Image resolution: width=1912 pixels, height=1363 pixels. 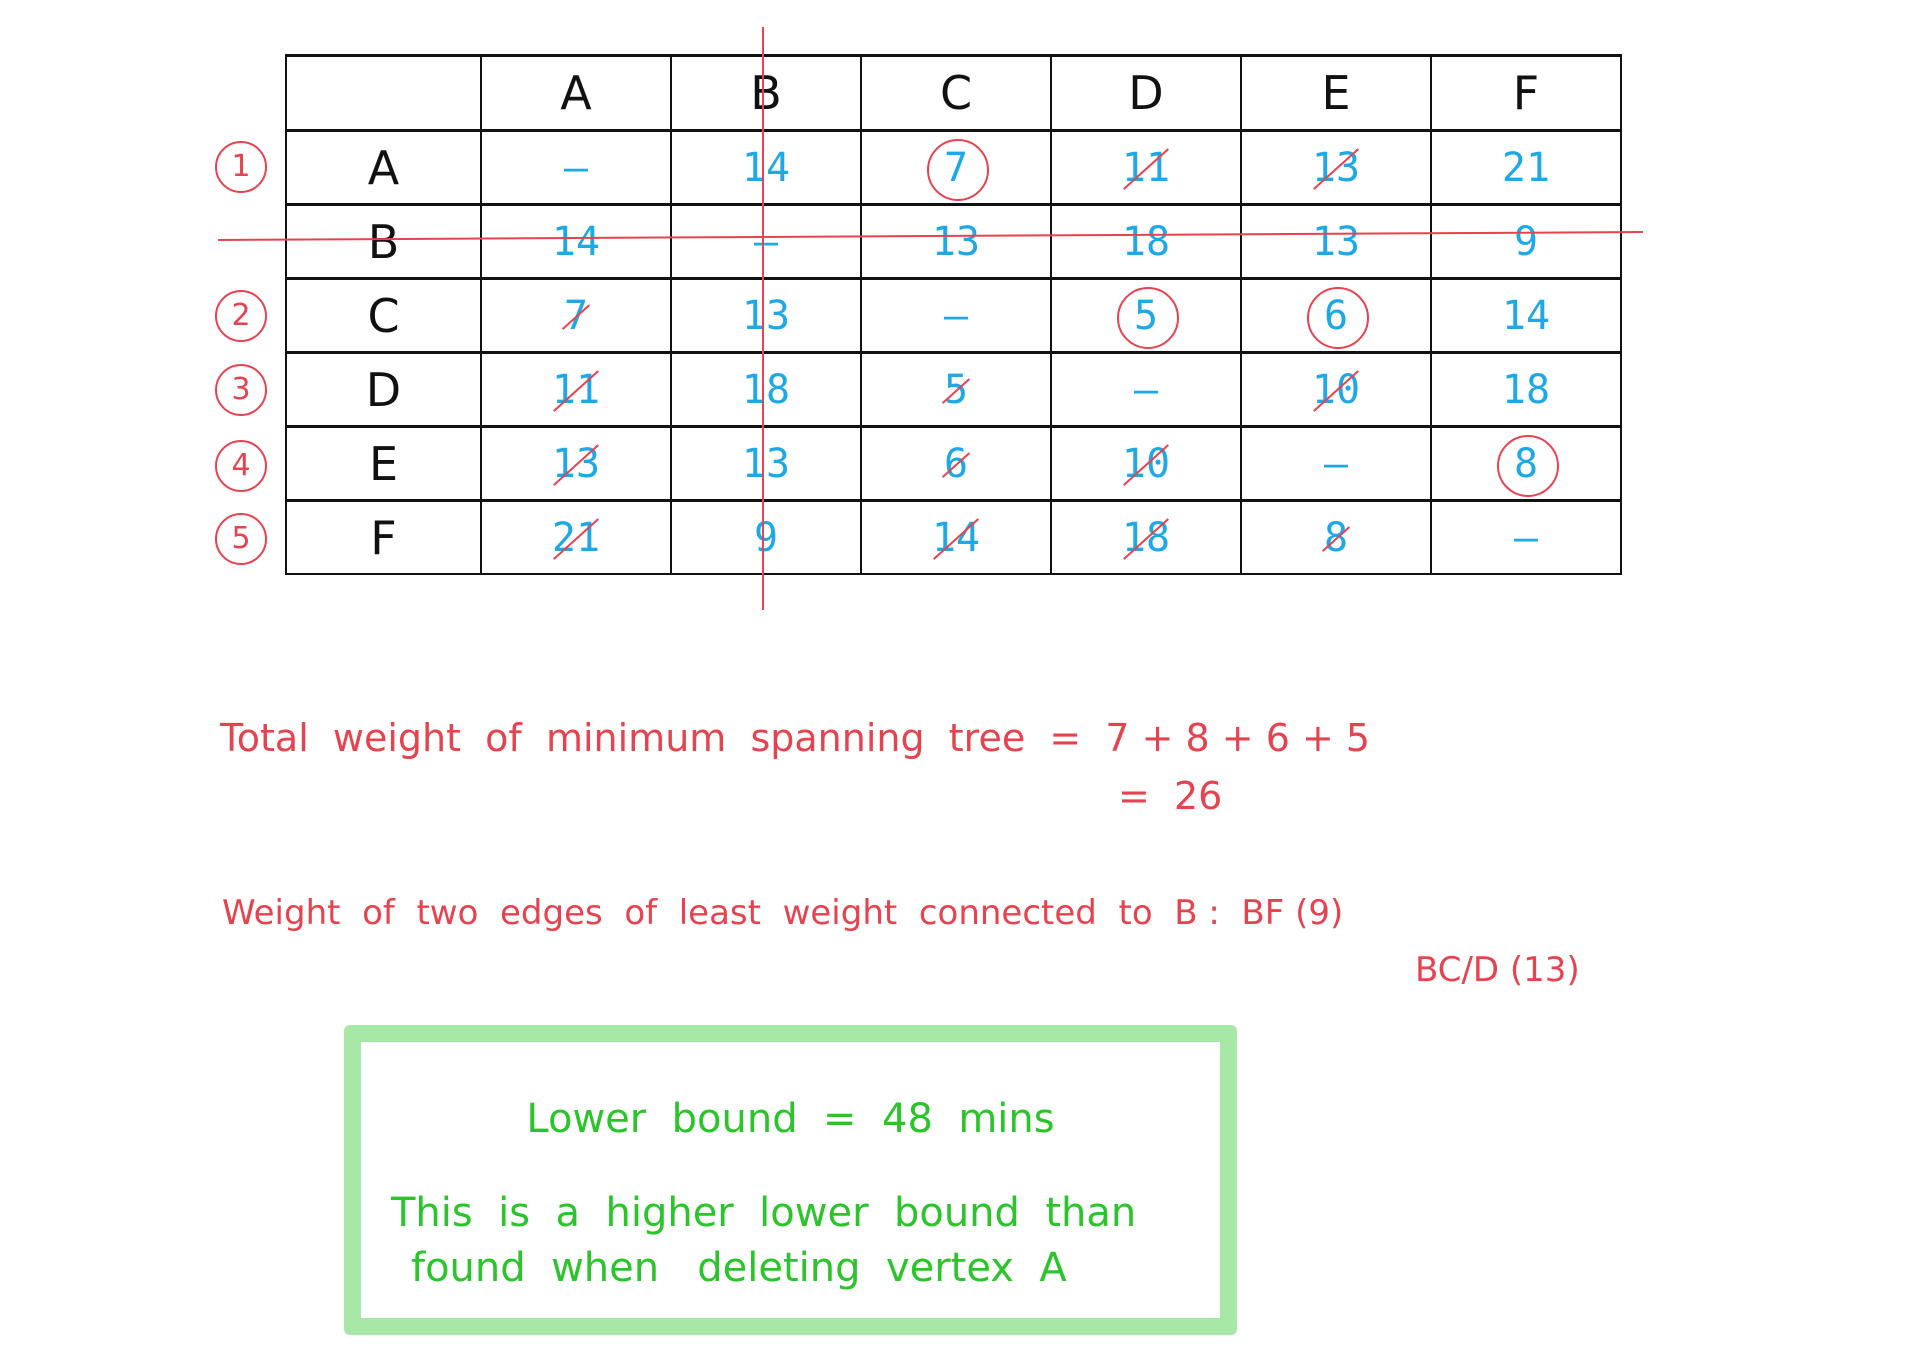 I want to click on rejected-edge-weight: 14, so click(x=956, y=537).